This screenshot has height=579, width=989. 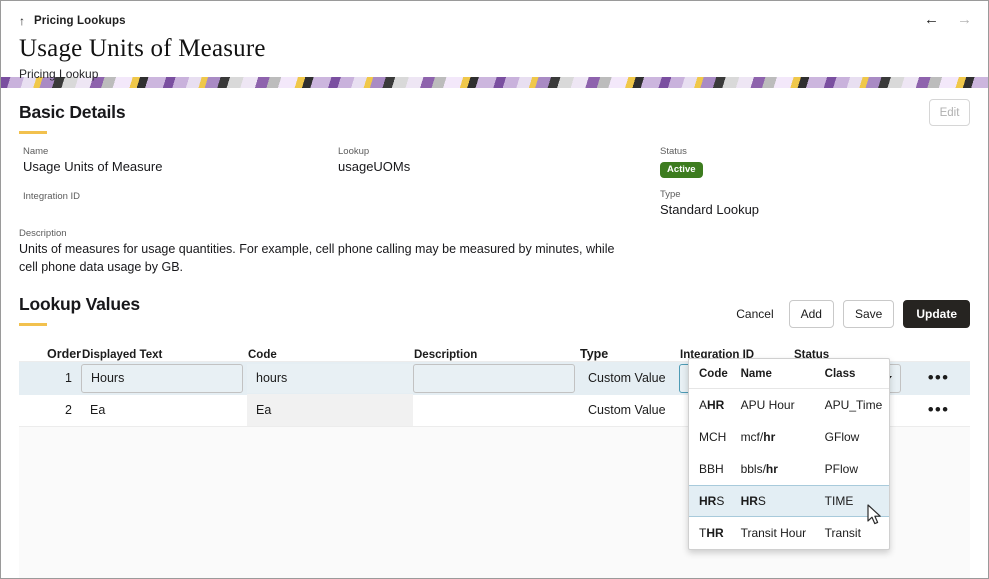 I want to click on field-status: Status Active, so click(x=681, y=162).